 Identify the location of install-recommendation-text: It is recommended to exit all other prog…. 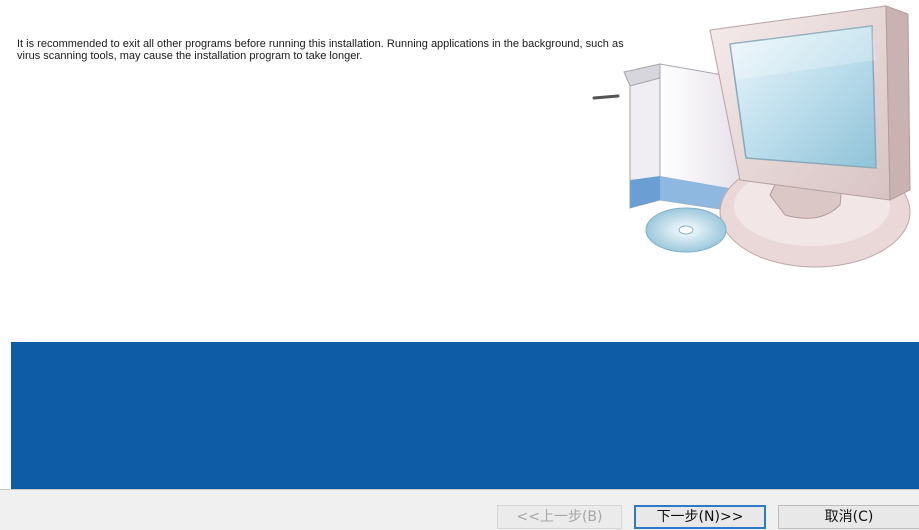
(320, 50).